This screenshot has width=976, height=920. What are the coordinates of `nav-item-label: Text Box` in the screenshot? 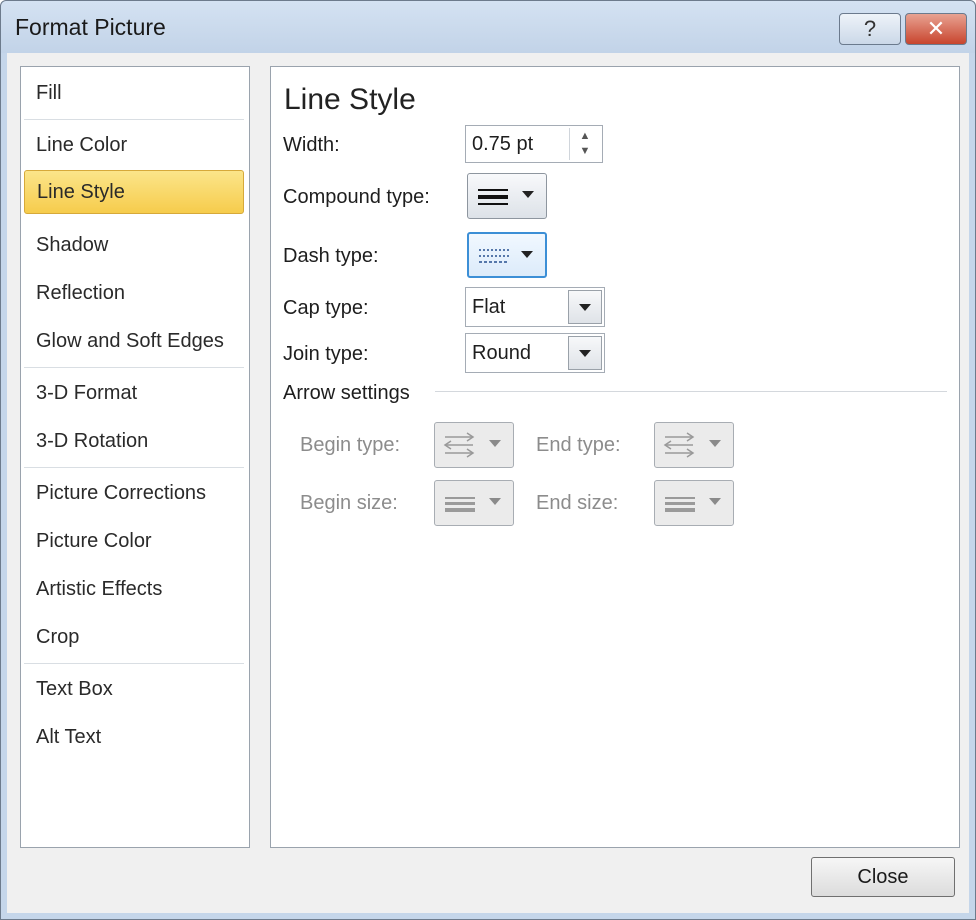 It's located at (74, 688).